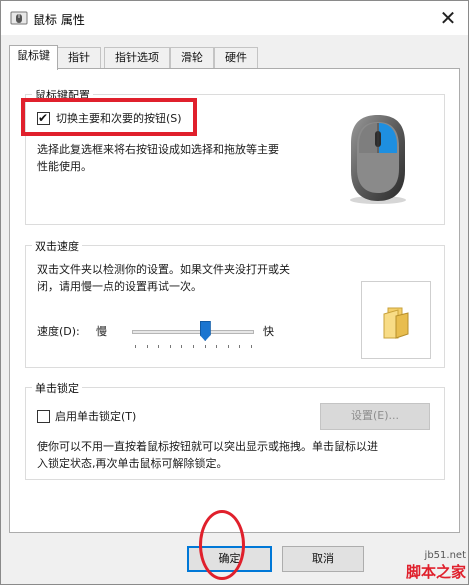 Image resolution: width=469 pixels, height=585 pixels. What do you see at coordinates (207, 446) in the screenshot?
I see `click-lock-description-line1: 使你可以不用一直按着鼠标按钮就可以突出显示或拖拽。单击鼠标以进` at bounding box center [207, 446].